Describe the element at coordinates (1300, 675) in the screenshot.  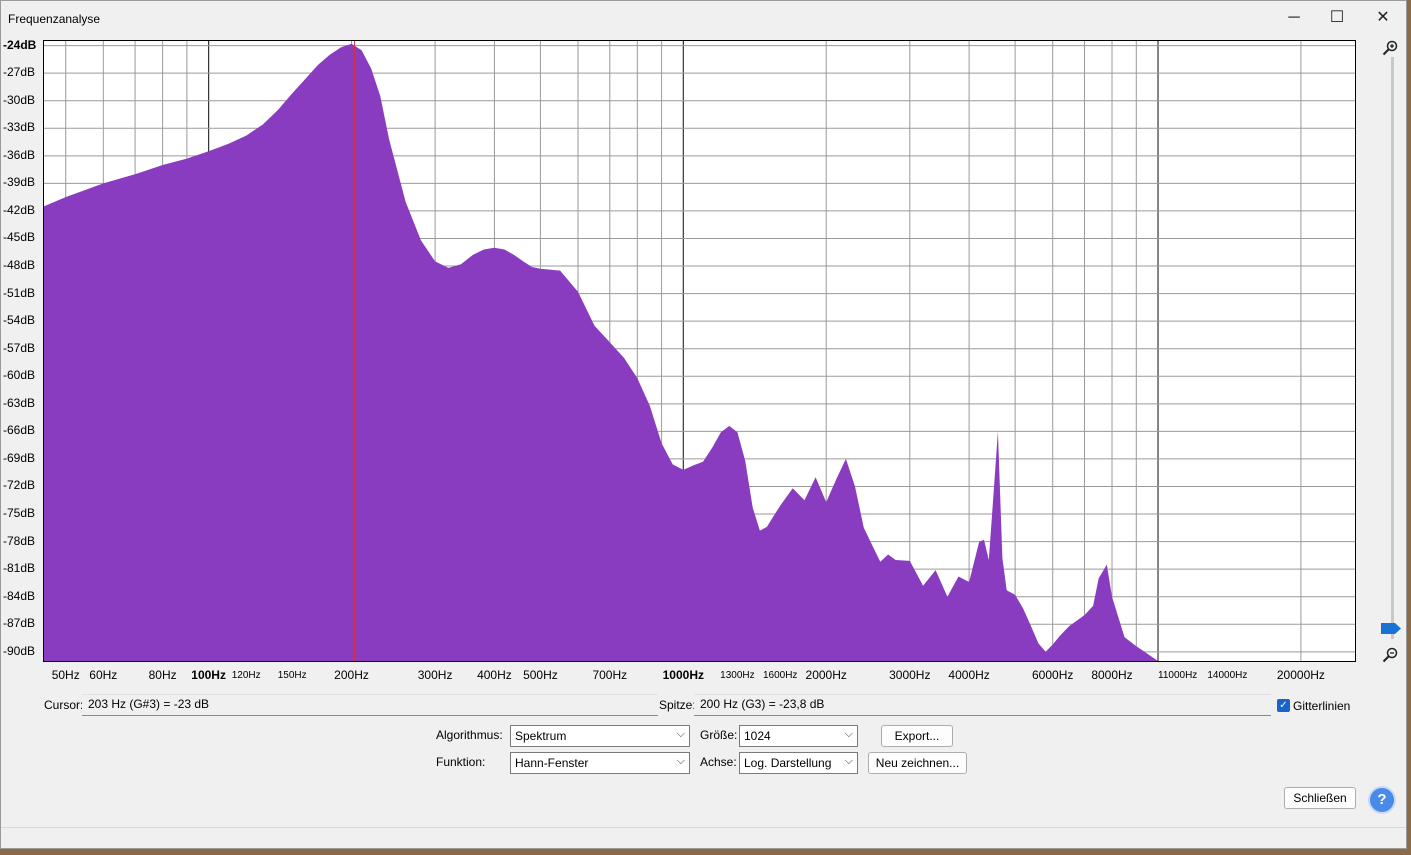
I see `x-tick-label: 20000Hz` at that location.